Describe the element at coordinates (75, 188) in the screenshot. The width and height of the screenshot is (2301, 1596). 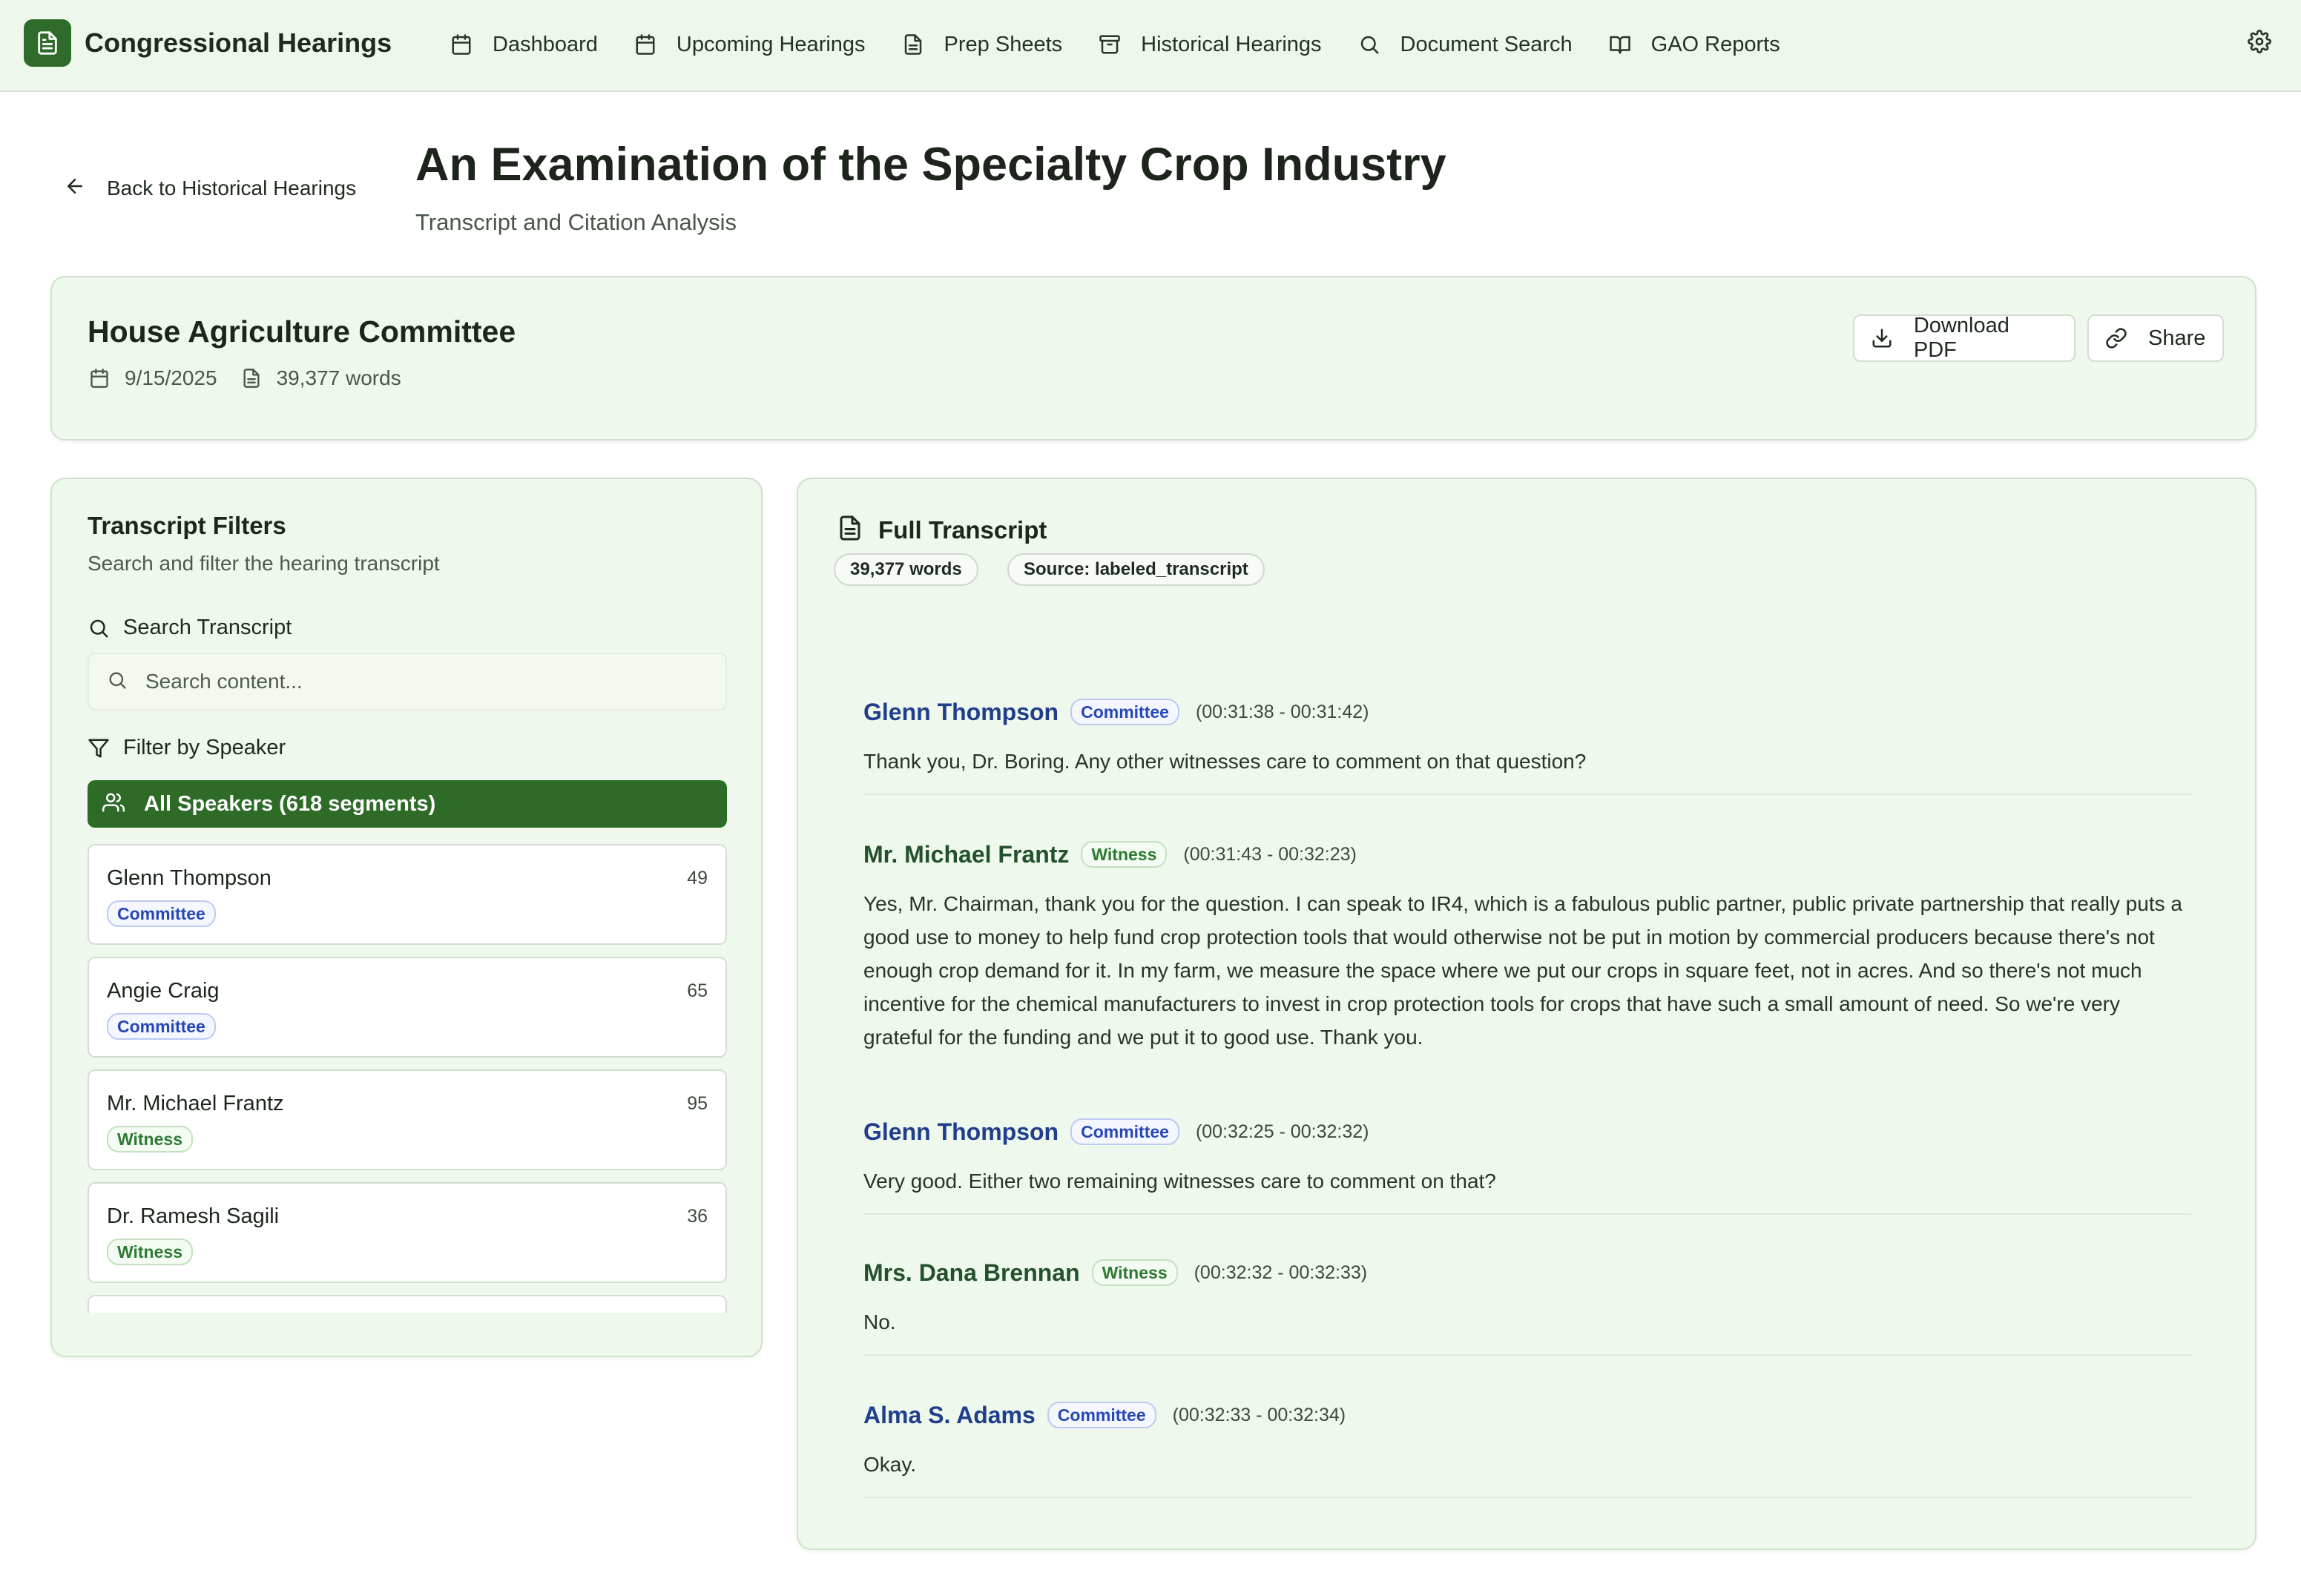
I see `arrow-left-icon` at that location.